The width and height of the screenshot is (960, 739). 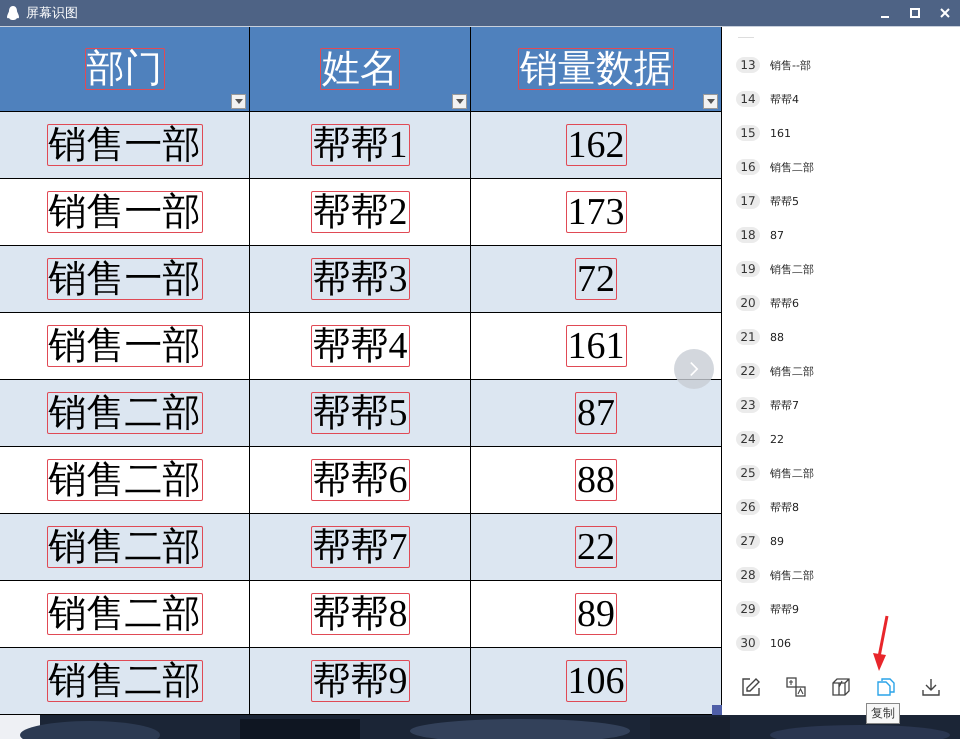 I want to click on line-number: 24, so click(x=748, y=439).